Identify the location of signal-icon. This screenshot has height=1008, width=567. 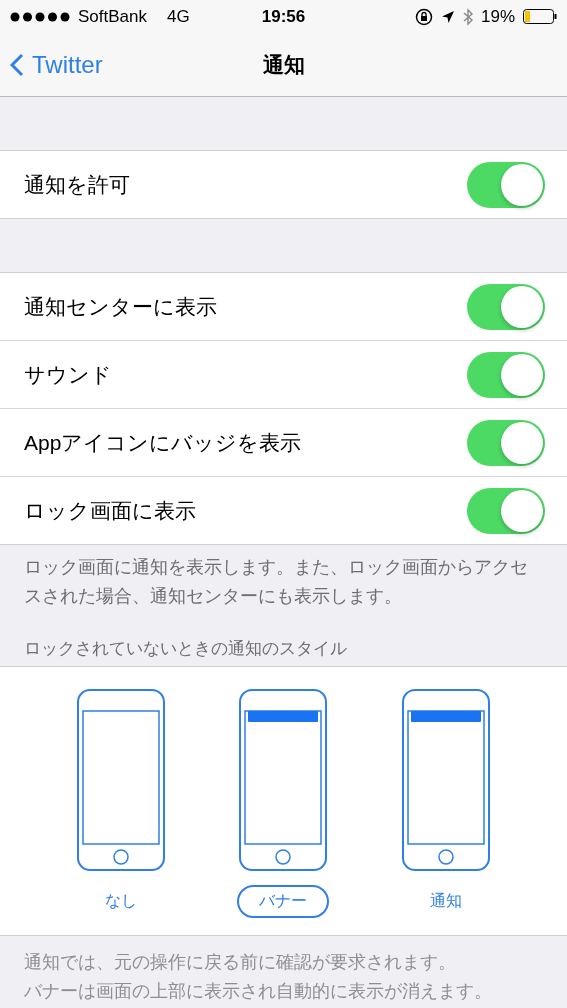
(41, 16).